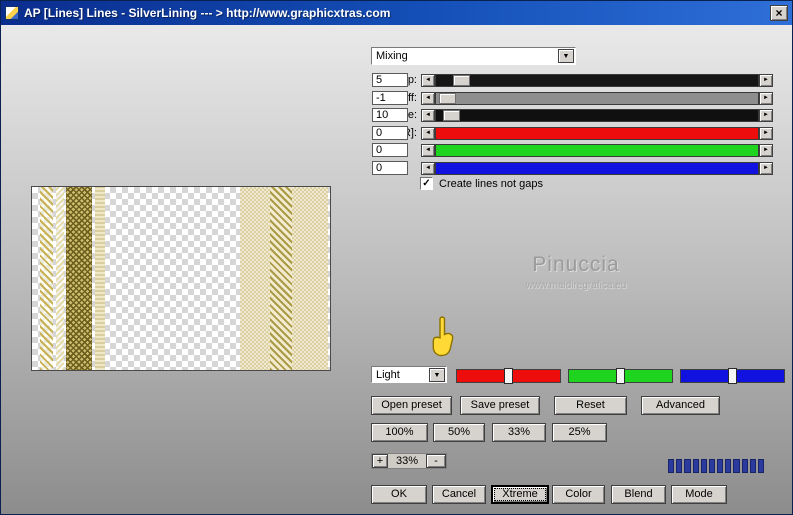  I want to click on red-fine-slider-handle, so click(509, 376).